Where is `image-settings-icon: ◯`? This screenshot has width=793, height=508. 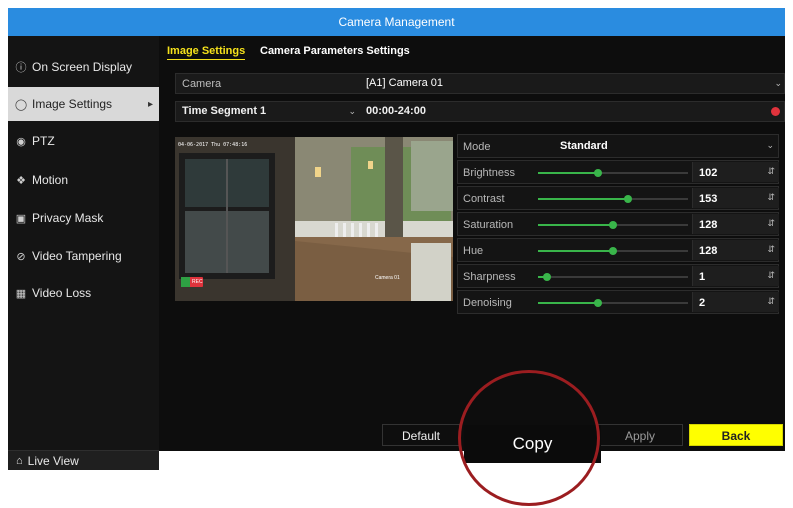 image-settings-icon: ◯ is located at coordinates (21, 104).